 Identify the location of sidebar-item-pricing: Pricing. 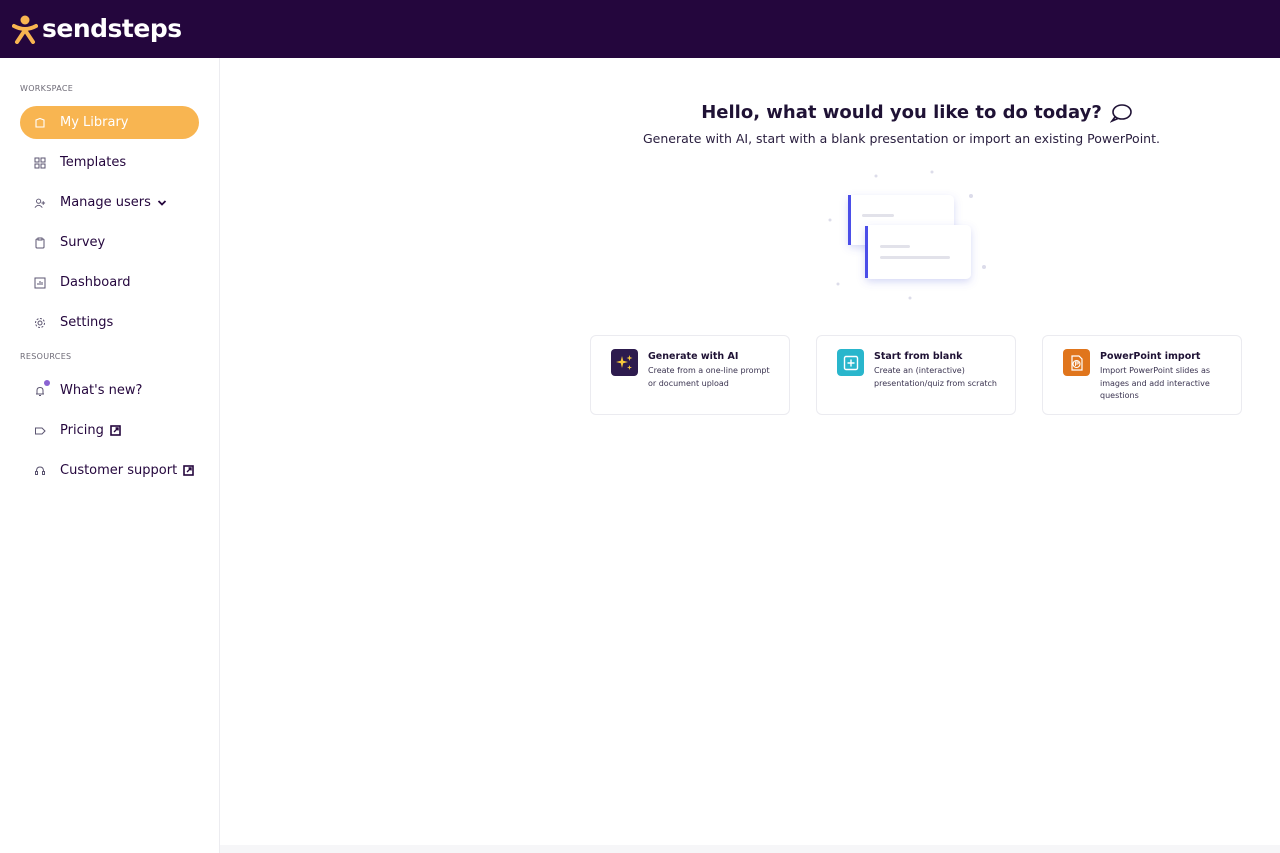
(109, 430).